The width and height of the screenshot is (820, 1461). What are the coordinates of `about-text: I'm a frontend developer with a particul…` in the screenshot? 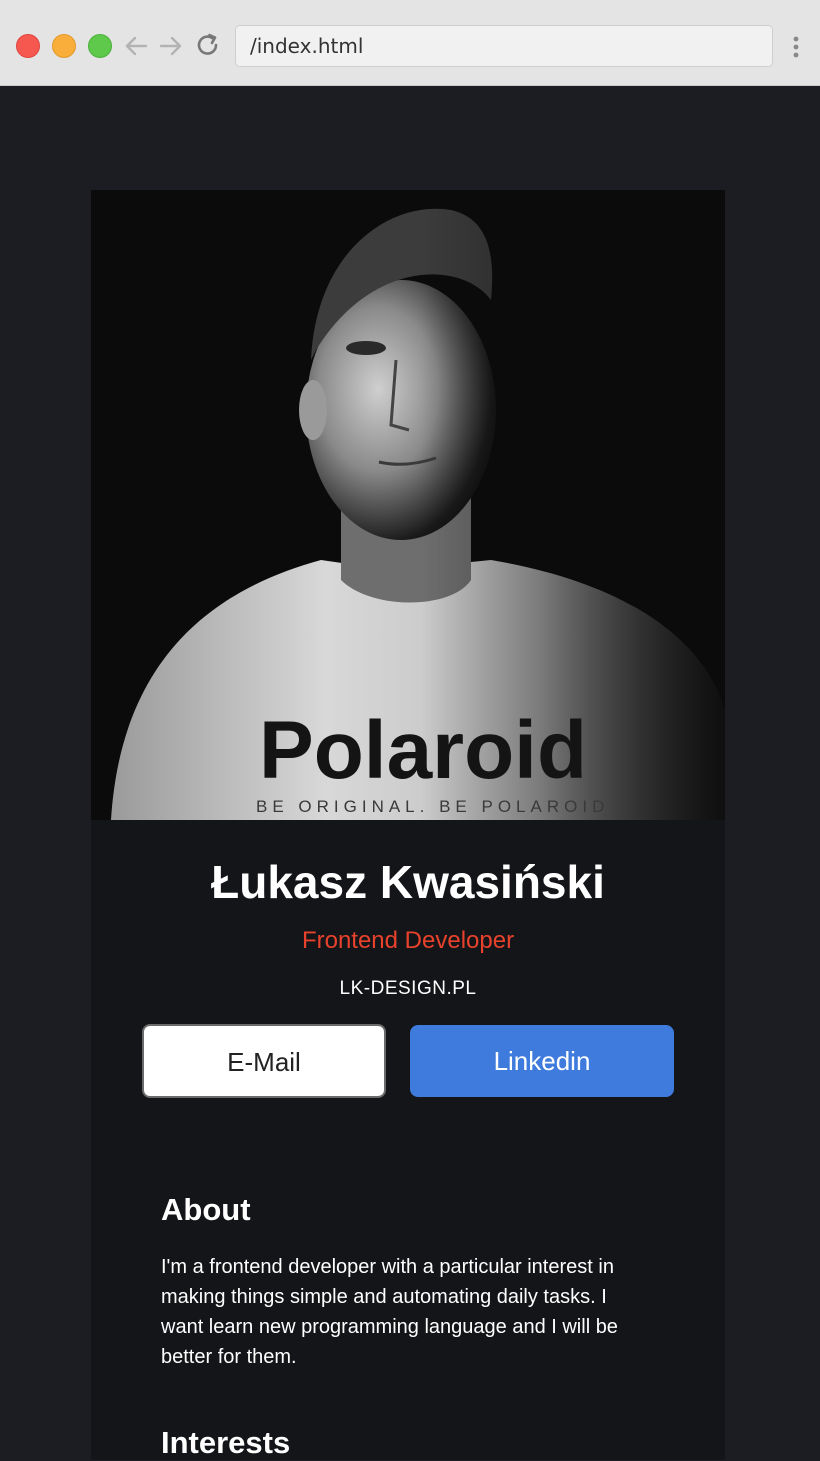 It's located at (389, 1312).